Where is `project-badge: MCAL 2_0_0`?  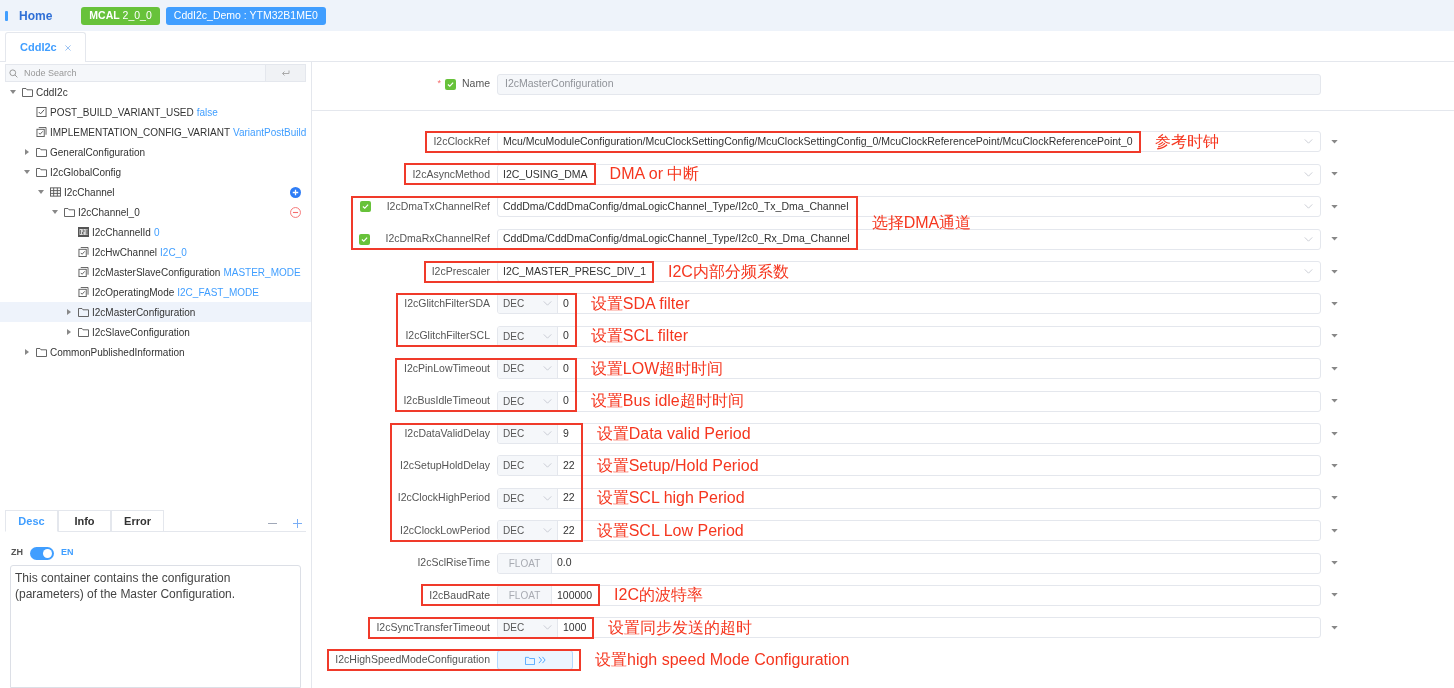 project-badge: MCAL 2_0_0 is located at coordinates (120, 15).